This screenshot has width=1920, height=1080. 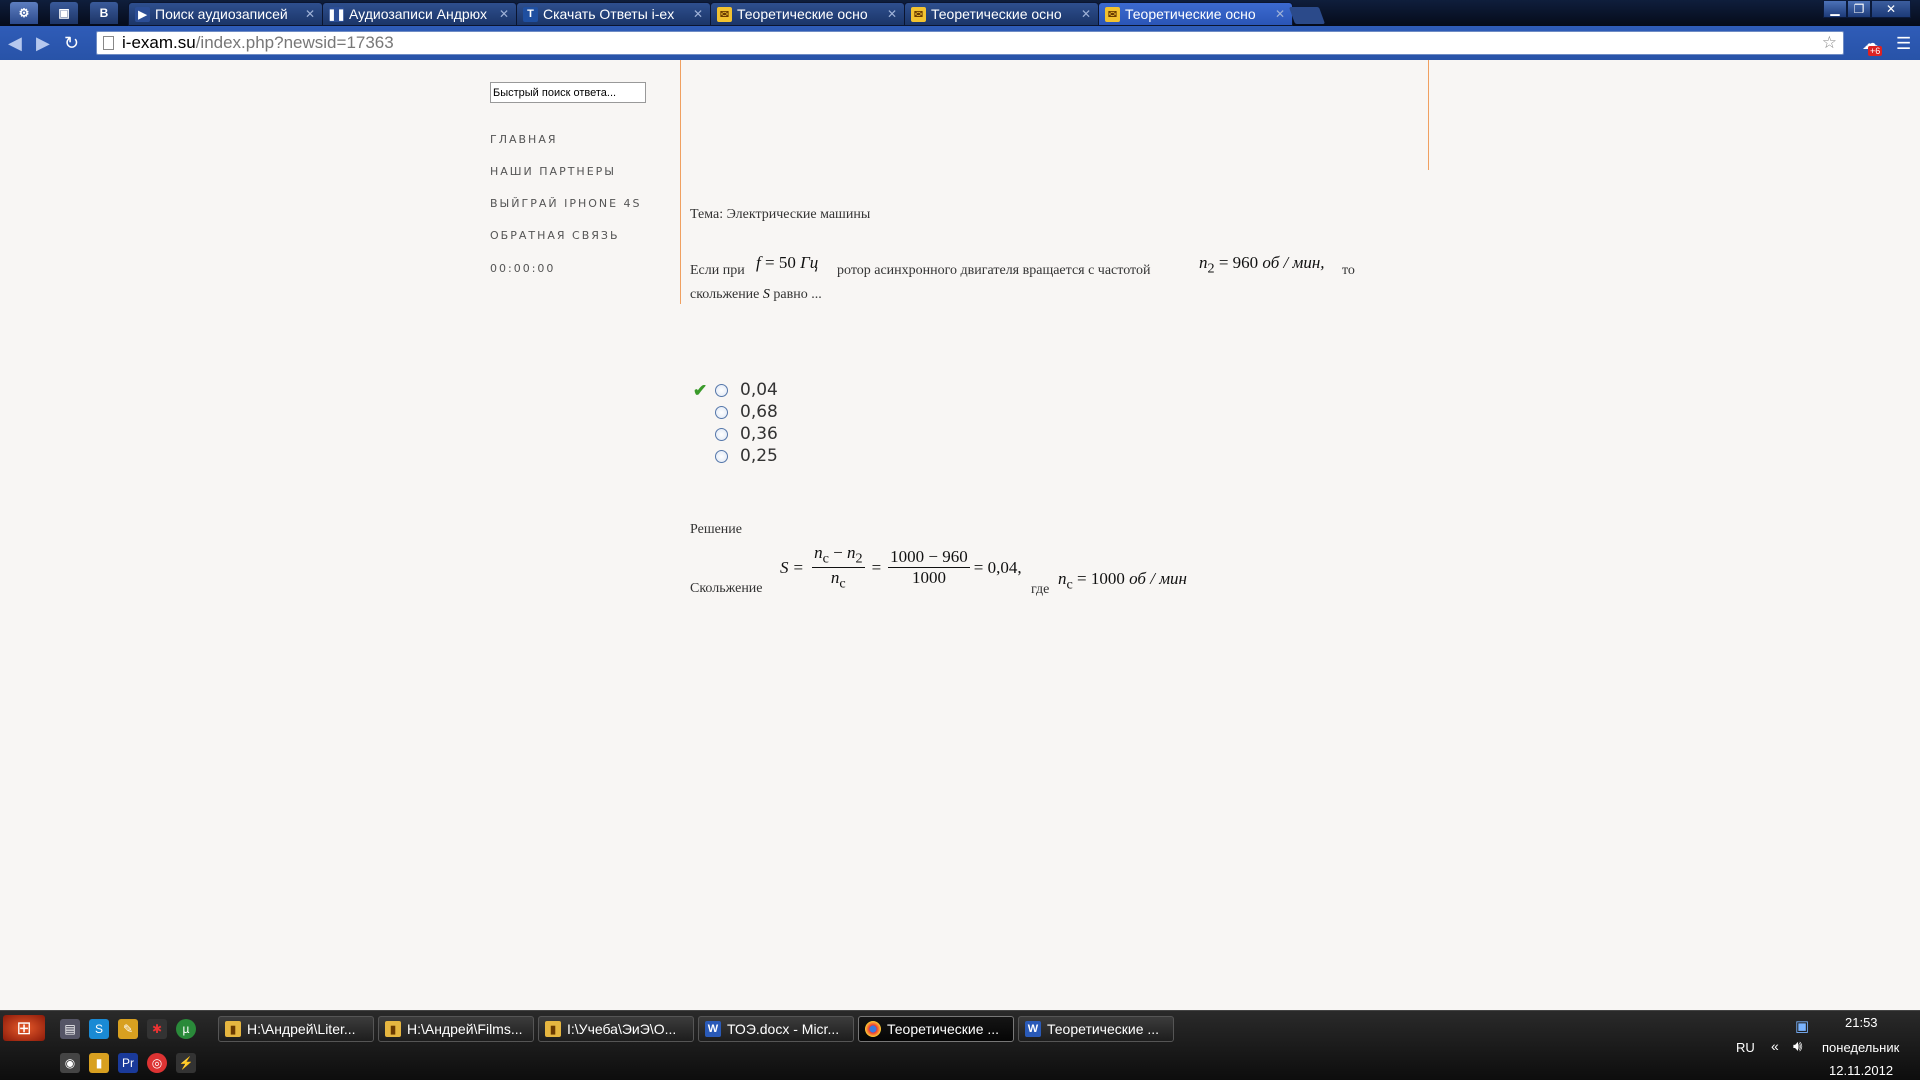 I want to click on media-icon: ◉, so click(x=70, y=1063).